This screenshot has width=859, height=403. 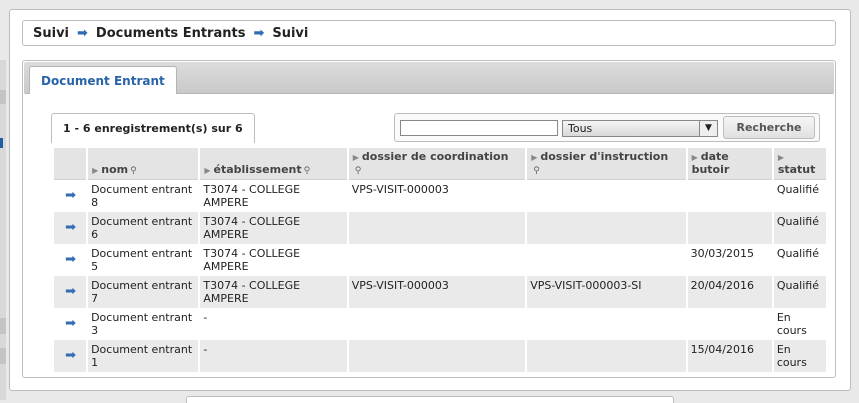 What do you see at coordinates (143, 228) in the screenshot?
I see `cell-nom: Document entrant 6` at bounding box center [143, 228].